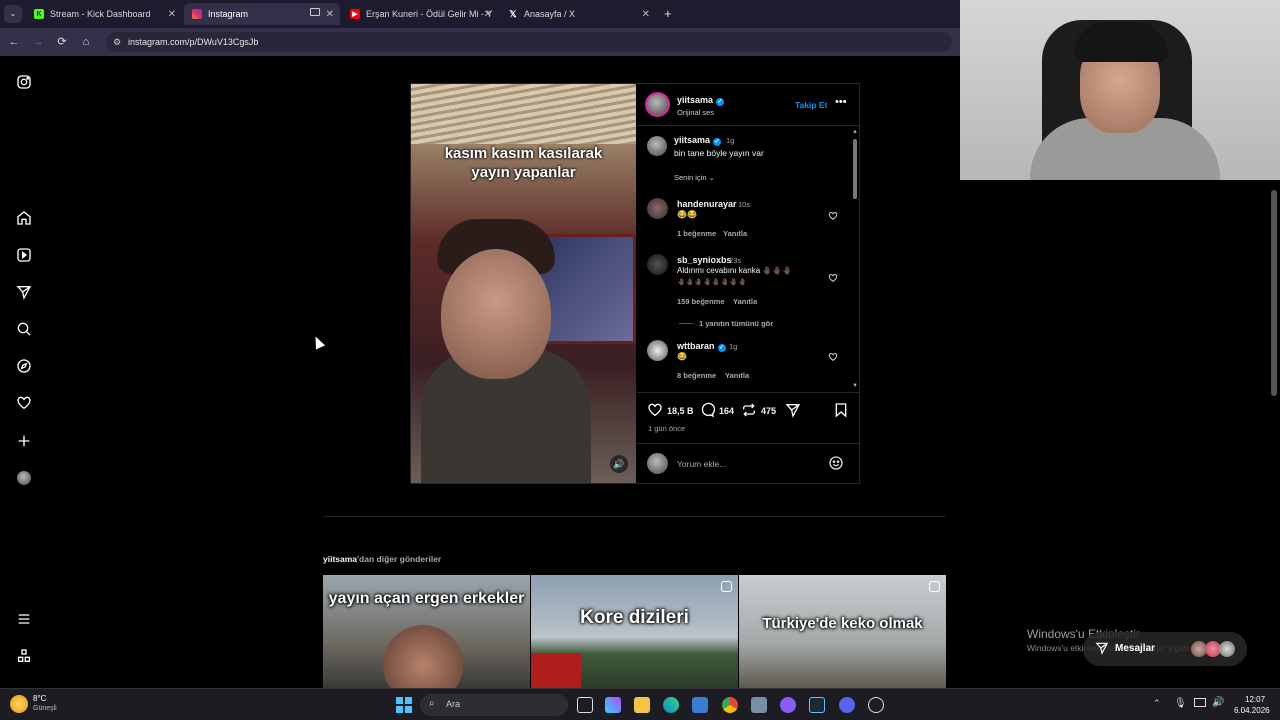 The height and width of the screenshot is (720, 1280). I want to click on follow-button: Takip Et, so click(811, 105).